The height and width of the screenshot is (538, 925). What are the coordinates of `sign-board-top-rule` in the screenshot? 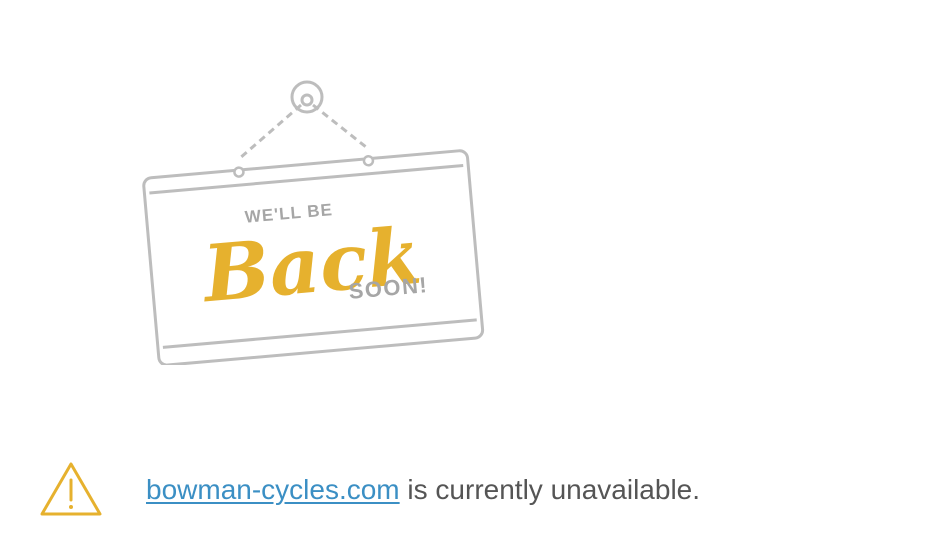 It's located at (306, 179).